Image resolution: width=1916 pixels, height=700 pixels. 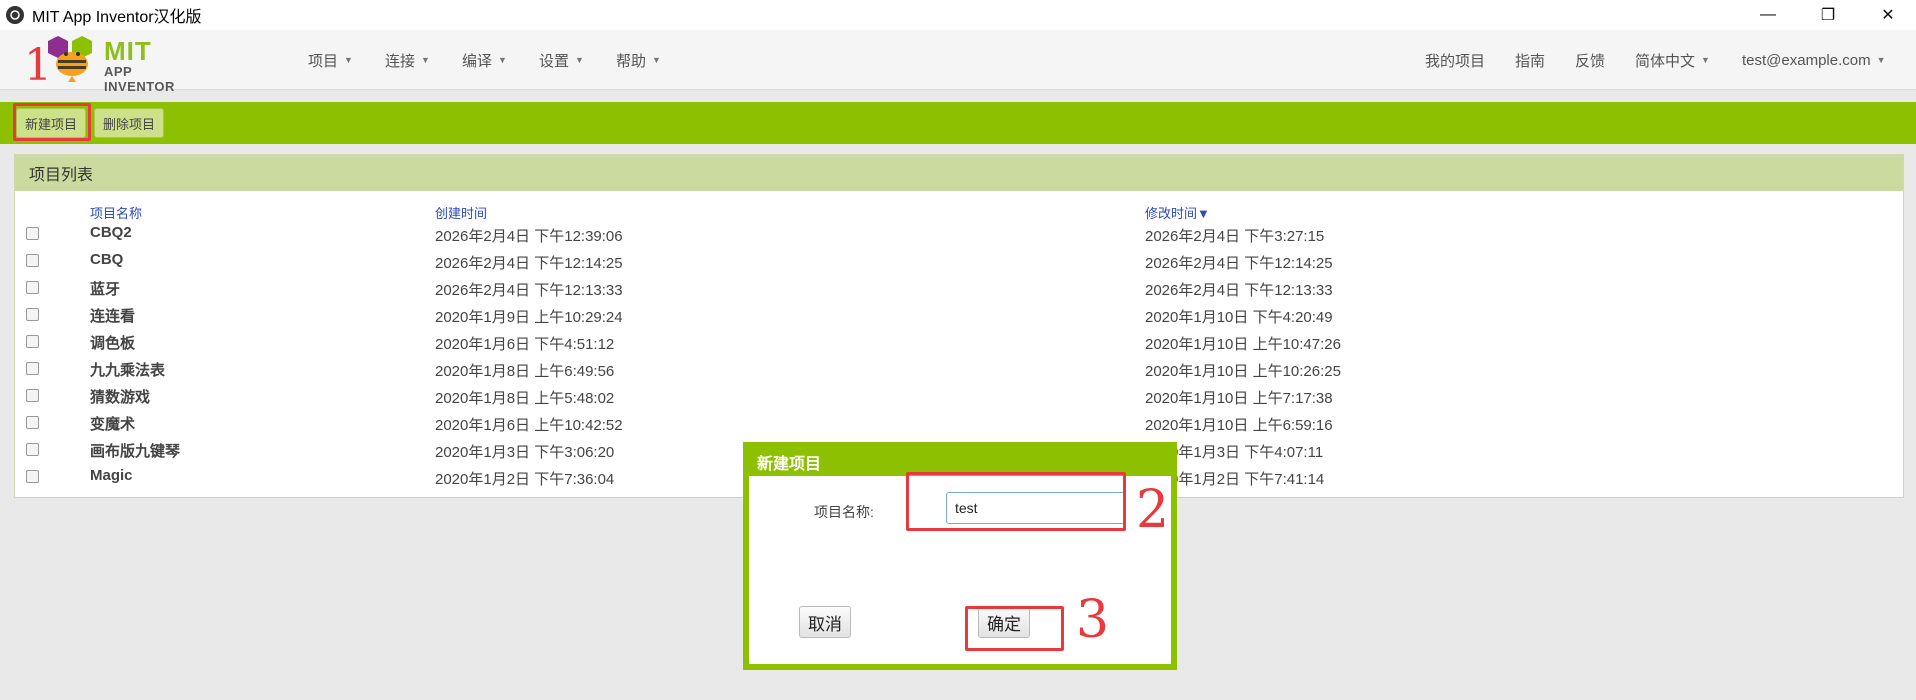 What do you see at coordinates (112, 315) in the screenshot?
I see `project-name-cell: 连连看` at bounding box center [112, 315].